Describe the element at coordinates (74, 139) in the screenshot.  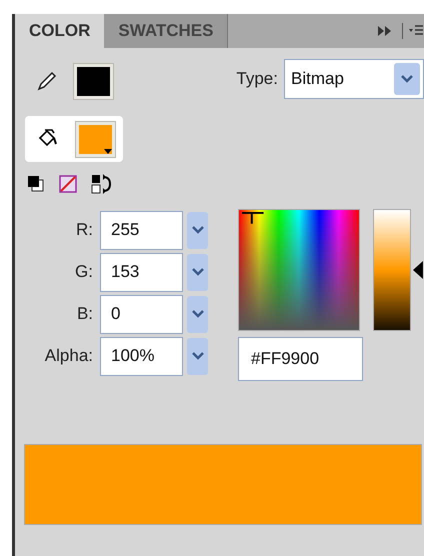
I see `fill-color-control` at that location.